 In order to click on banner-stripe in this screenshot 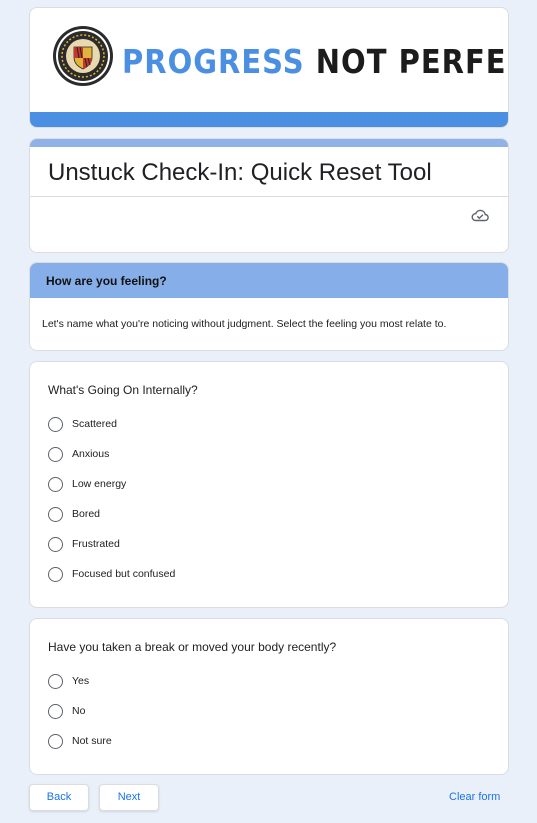, I will do `click(269, 119)`.